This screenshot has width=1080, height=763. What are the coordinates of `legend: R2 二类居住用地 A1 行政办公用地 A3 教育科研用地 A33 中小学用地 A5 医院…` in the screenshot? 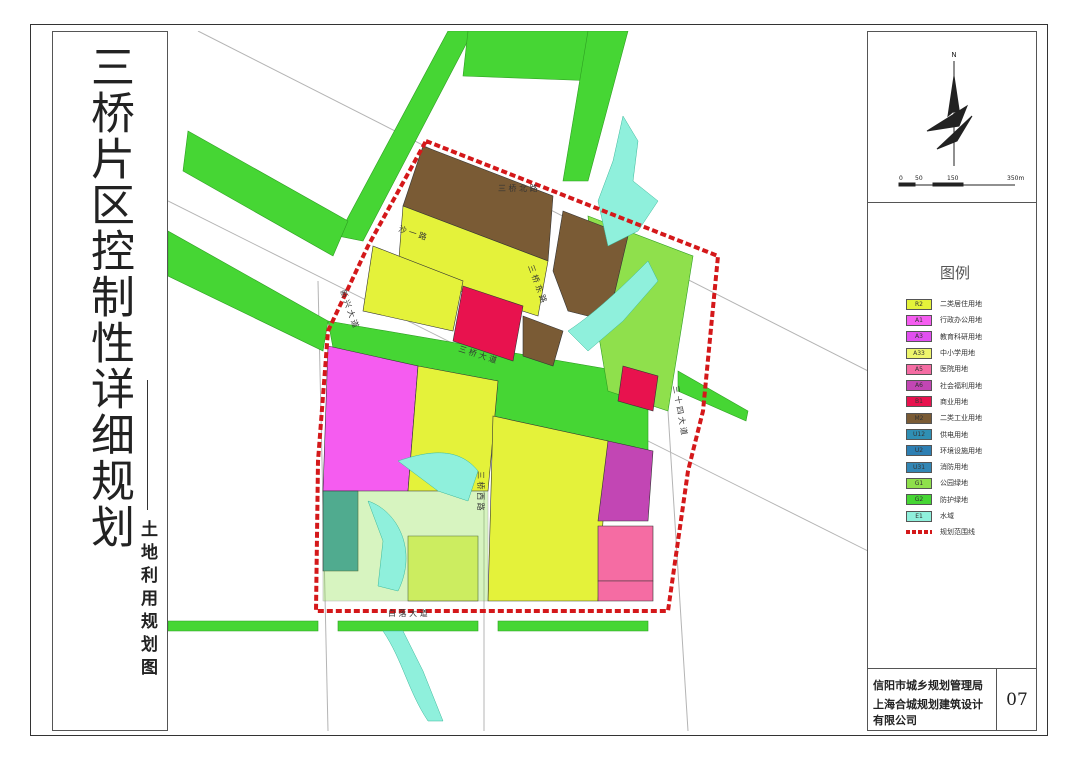 It's located at (944, 418).